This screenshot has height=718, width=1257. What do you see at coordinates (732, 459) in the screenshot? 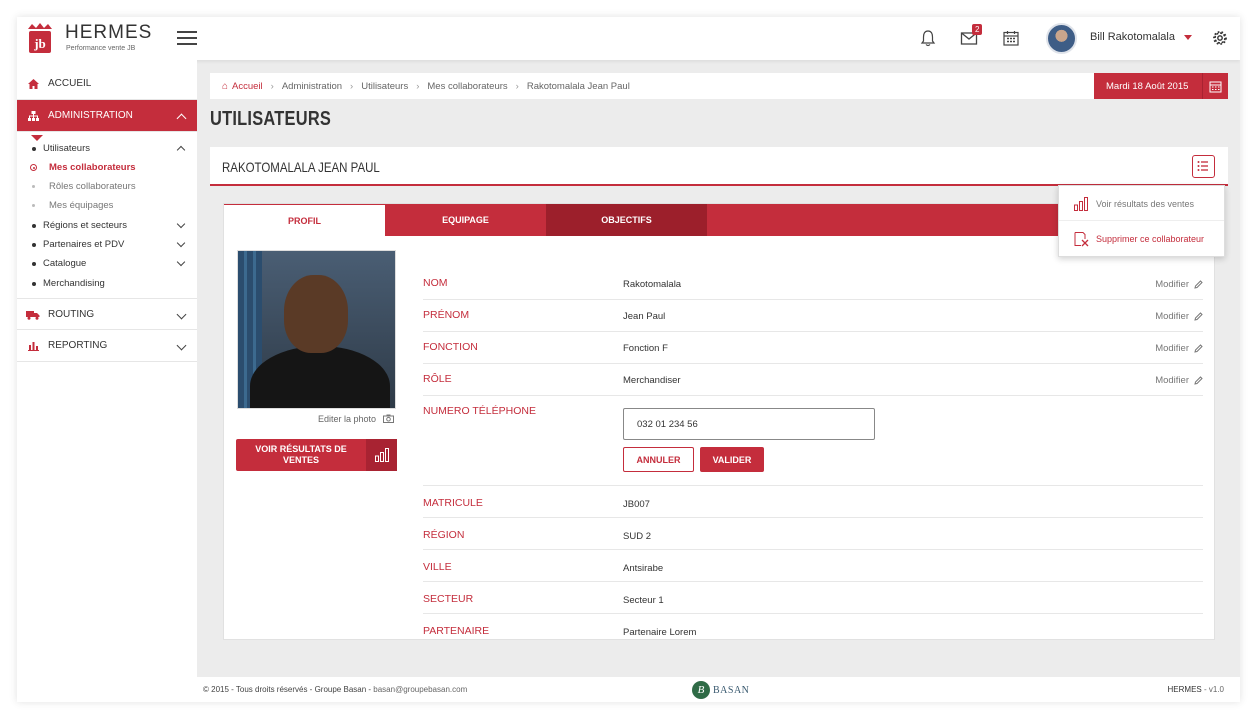
I see `validate-button: VALIDER` at bounding box center [732, 459].